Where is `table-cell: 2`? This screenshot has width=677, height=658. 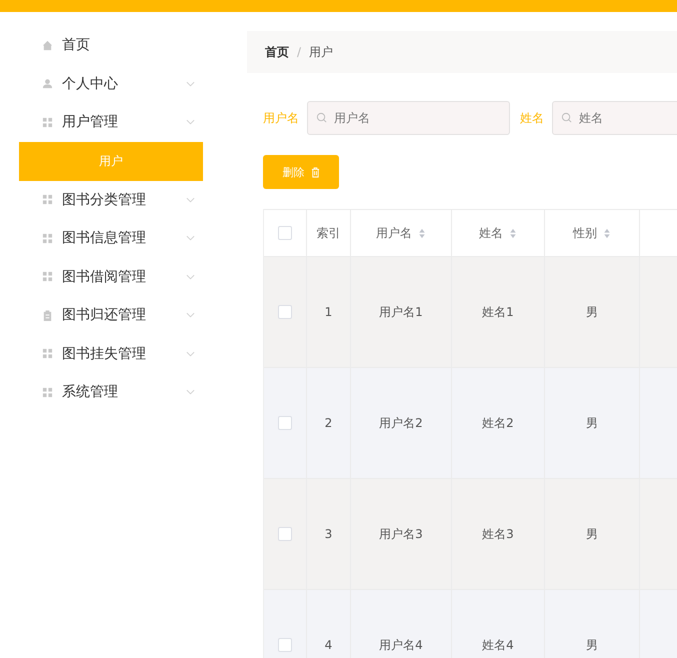
table-cell: 2 is located at coordinates (328, 423).